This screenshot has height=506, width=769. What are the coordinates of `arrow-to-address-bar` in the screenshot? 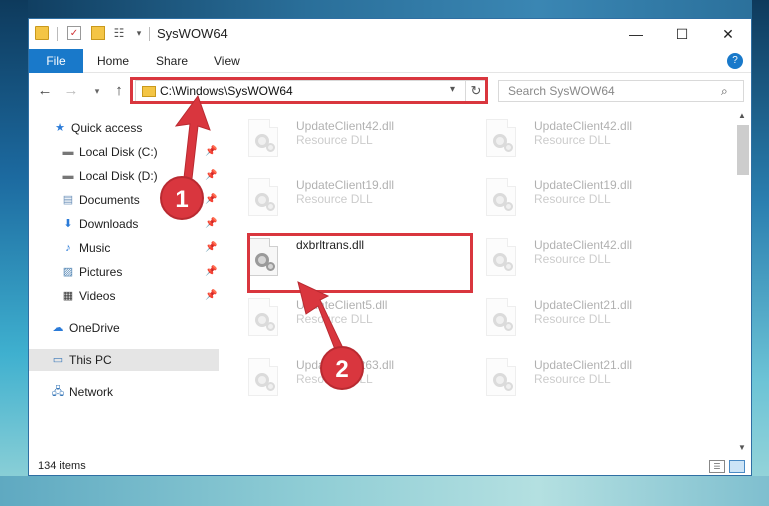 It's located at (258, 223).